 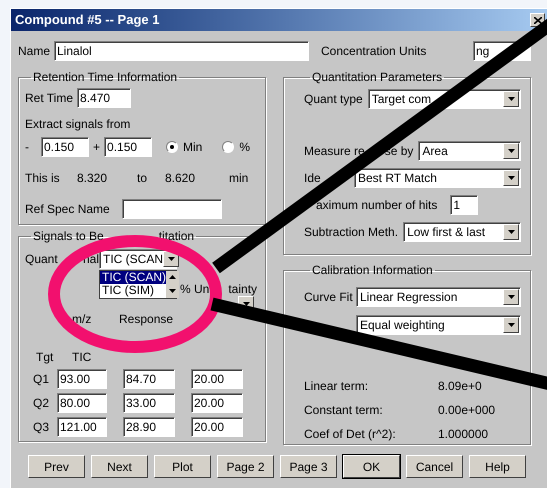 I want to click on dialog-button: Prev, so click(x=56, y=466).